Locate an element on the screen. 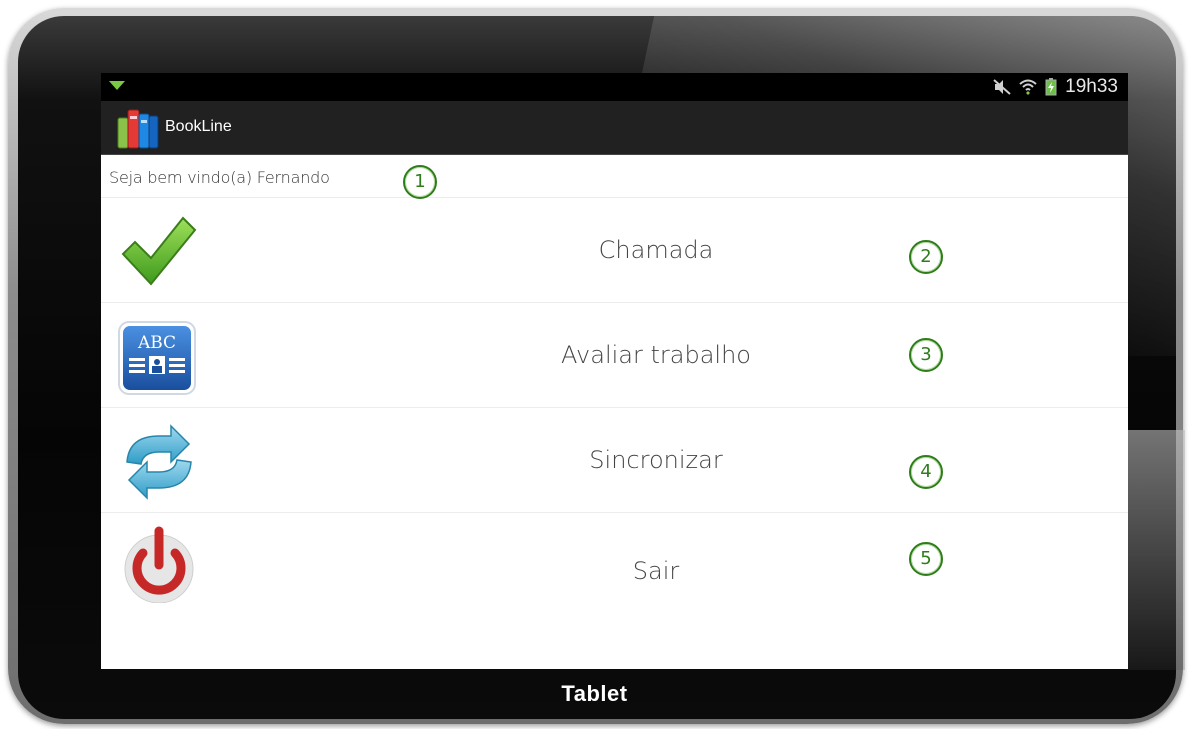 This screenshot has height=729, width=1189. power-icon is located at coordinates (159, 564).